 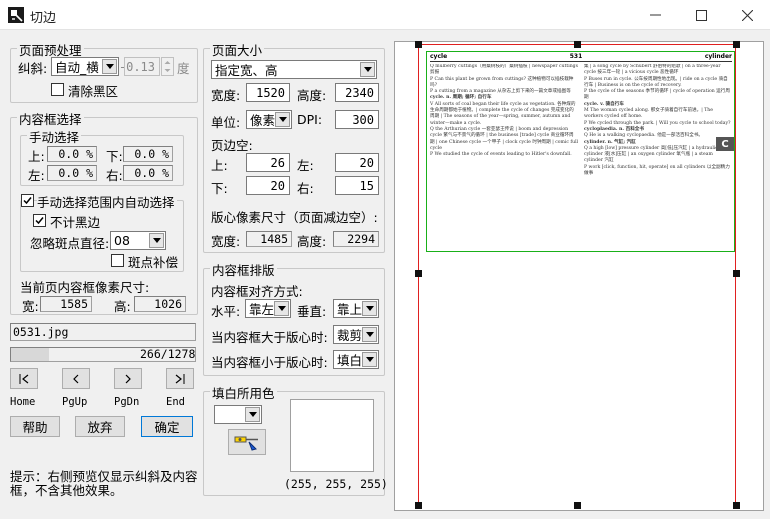 I want to click on close-button, so click(x=747, y=15).